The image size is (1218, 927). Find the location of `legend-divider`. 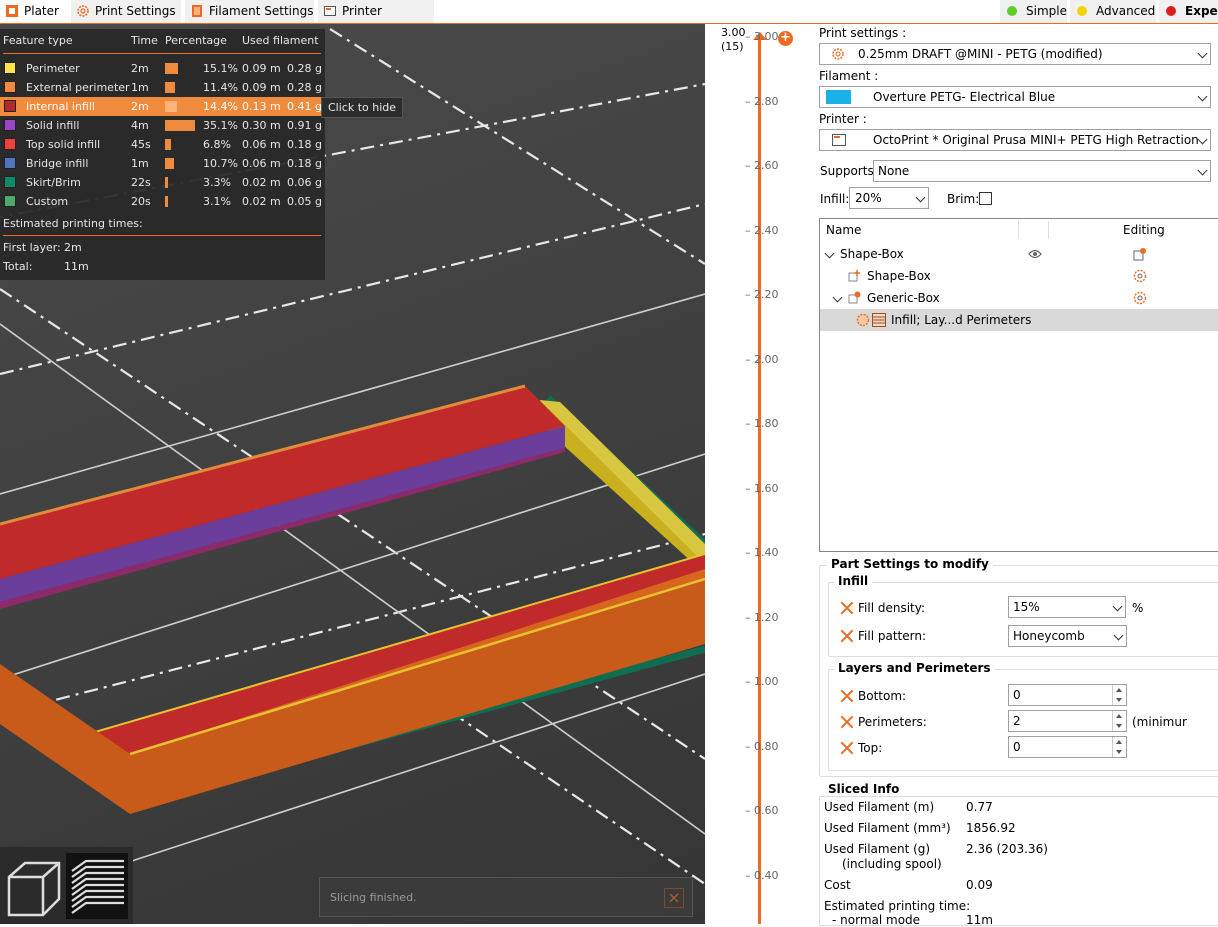

legend-divider is located at coordinates (162, 235).